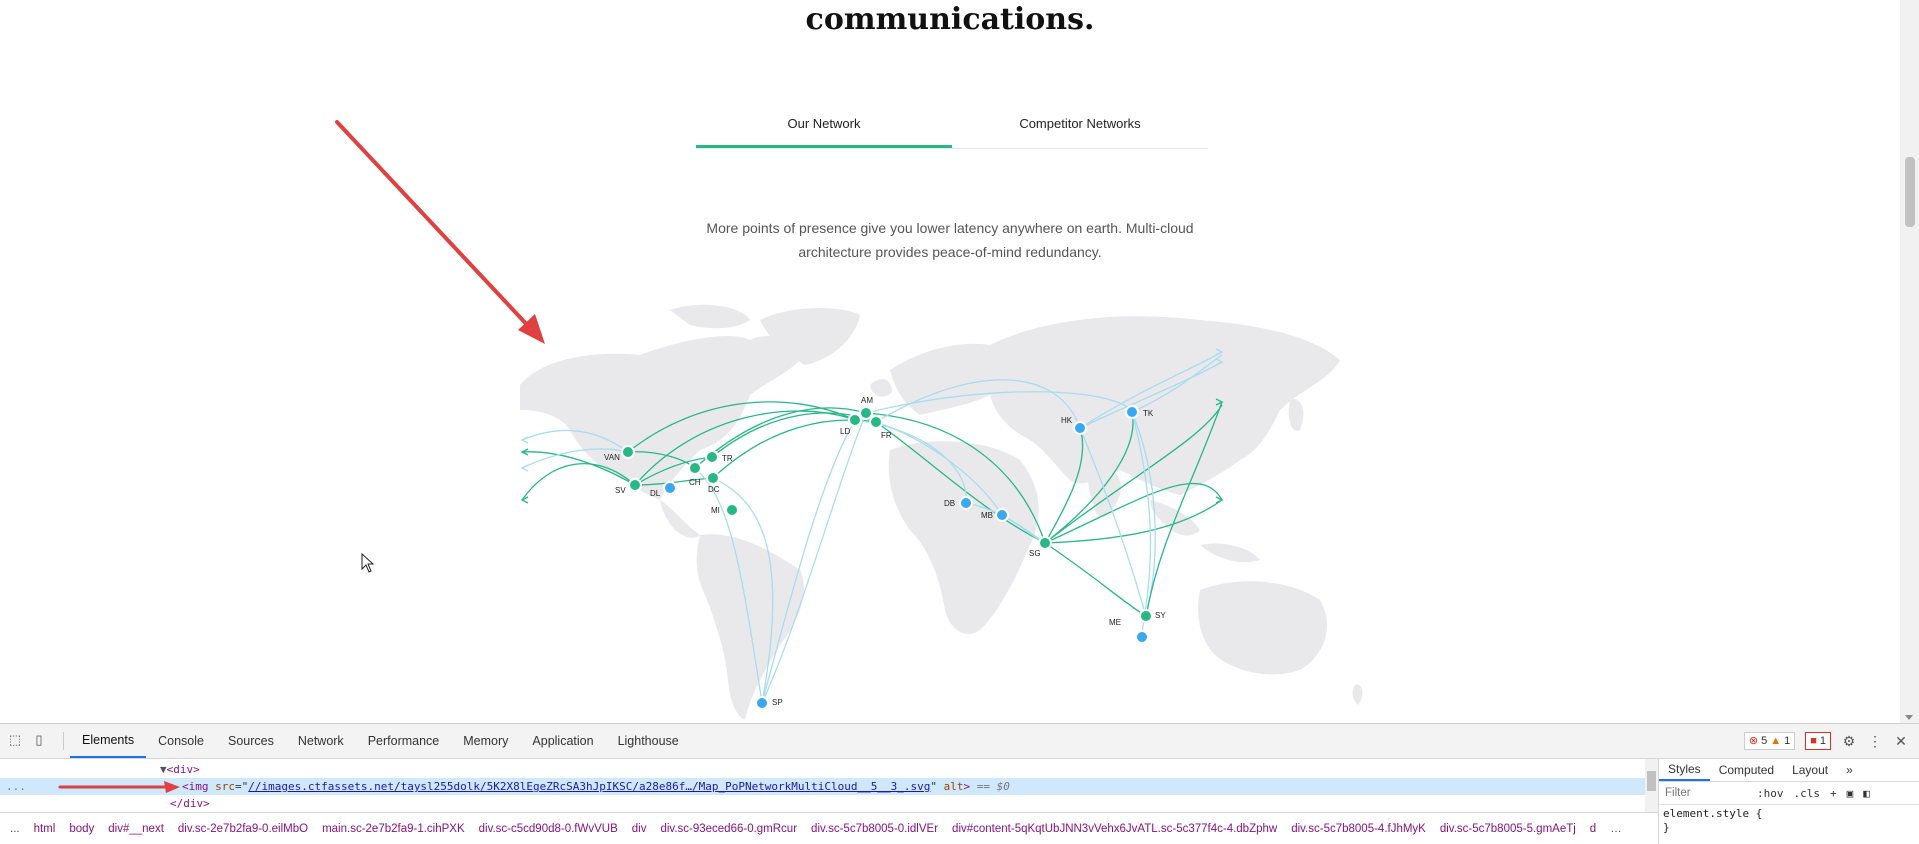 The height and width of the screenshot is (844, 1919). What do you see at coordinates (719, 457) in the screenshot?
I see `node-tr: TR` at bounding box center [719, 457].